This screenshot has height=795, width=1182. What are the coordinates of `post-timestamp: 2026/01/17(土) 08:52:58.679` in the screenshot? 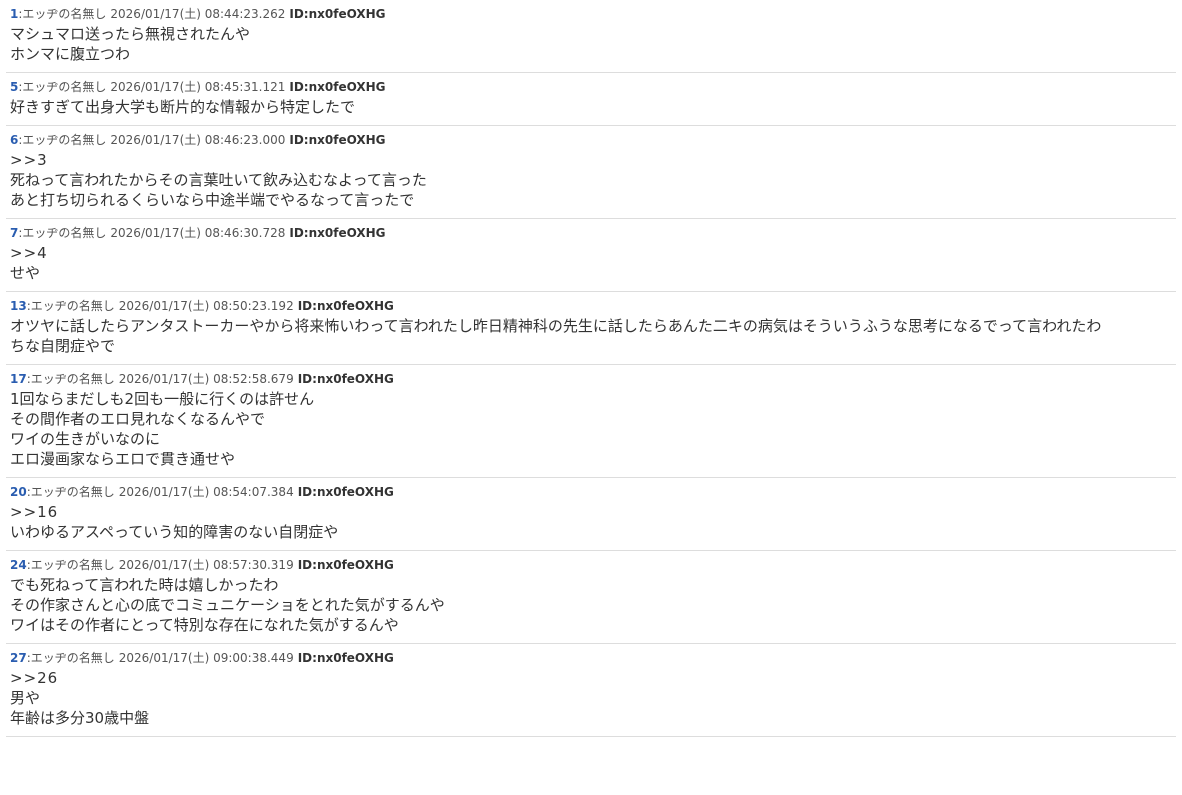 It's located at (206, 379).